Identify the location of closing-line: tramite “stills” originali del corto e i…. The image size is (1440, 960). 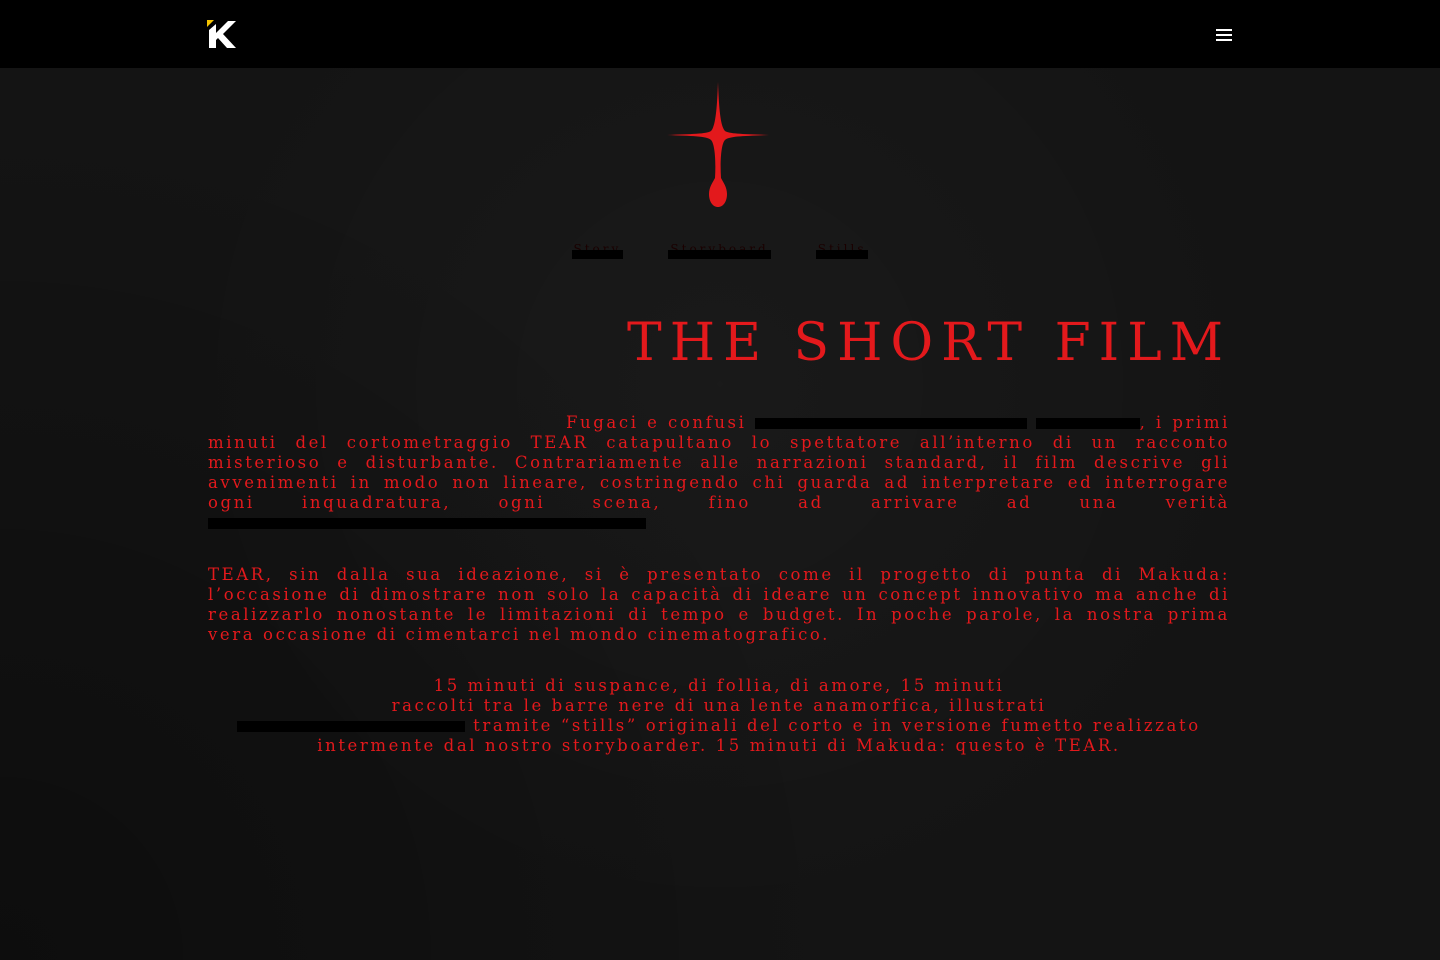
(837, 725).